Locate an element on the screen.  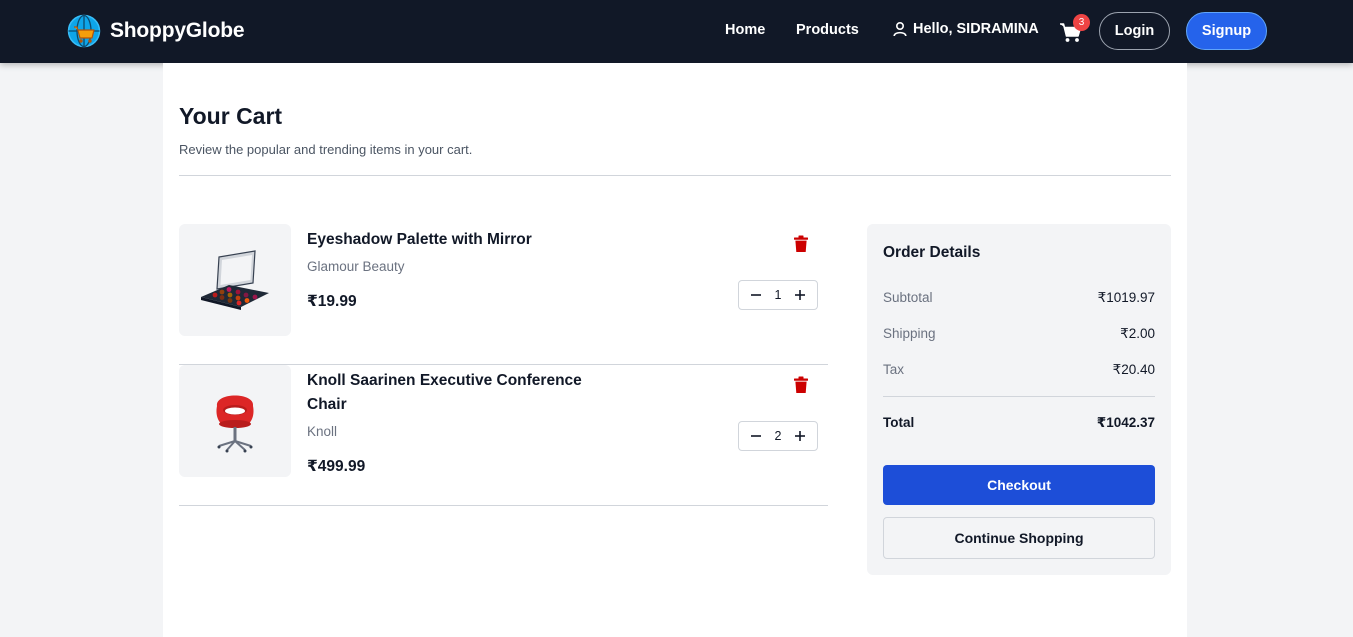
brand: ShoppyGlobe is located at coordinates (156, 31).